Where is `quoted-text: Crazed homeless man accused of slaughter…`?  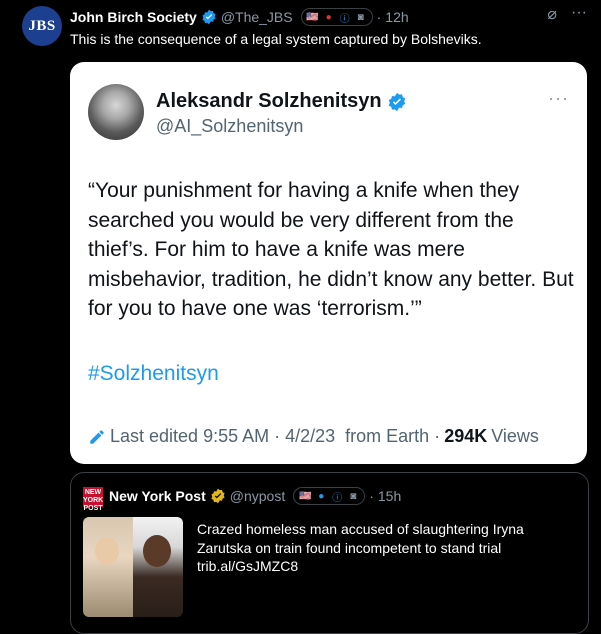
quoted-text: Crazed homeless man accused of slaughter… is located at coordinates (387, 548).